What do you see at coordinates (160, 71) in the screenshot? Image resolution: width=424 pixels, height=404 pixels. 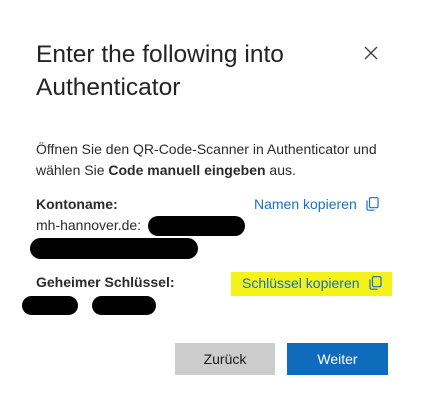 I see `dialog-title: Enter the following into Authenticator` at bounding box center [160, 71].